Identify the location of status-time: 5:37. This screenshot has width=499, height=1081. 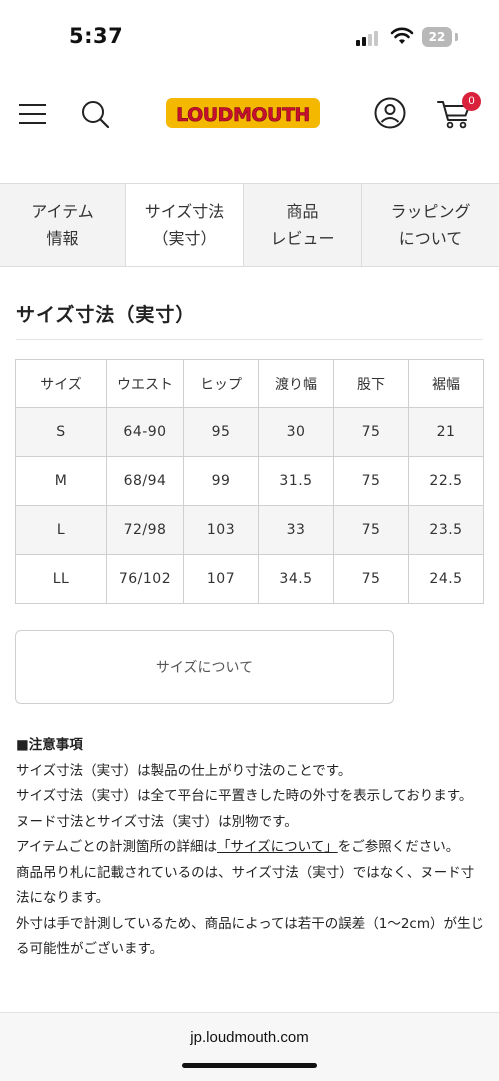
(96, 36).